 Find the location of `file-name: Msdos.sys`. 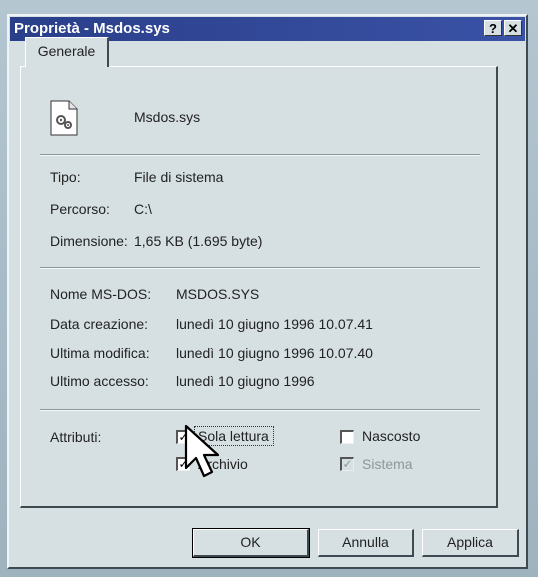

file-name: Msdos.sys is located at coordinates (167, 117).